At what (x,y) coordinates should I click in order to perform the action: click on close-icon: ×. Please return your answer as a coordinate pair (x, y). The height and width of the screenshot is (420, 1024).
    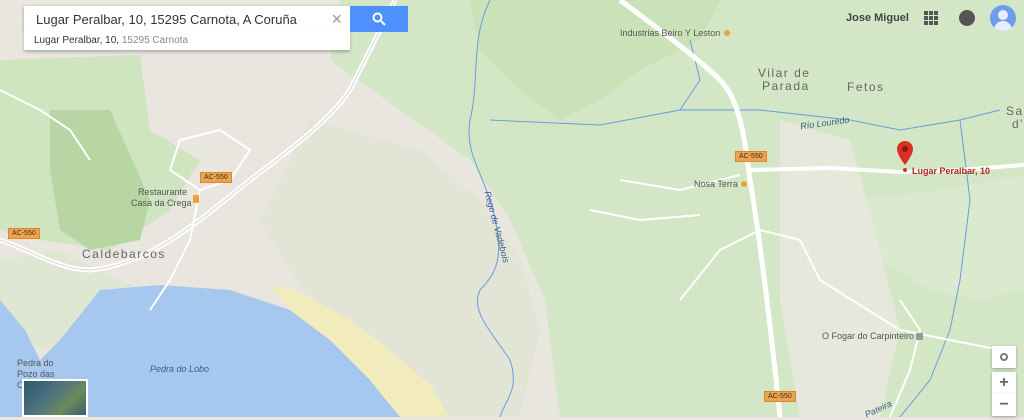
    Looking at the image, I should click on (336, 19).